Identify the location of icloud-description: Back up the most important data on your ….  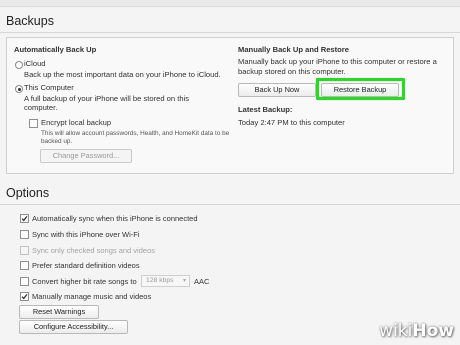
(122, 74).